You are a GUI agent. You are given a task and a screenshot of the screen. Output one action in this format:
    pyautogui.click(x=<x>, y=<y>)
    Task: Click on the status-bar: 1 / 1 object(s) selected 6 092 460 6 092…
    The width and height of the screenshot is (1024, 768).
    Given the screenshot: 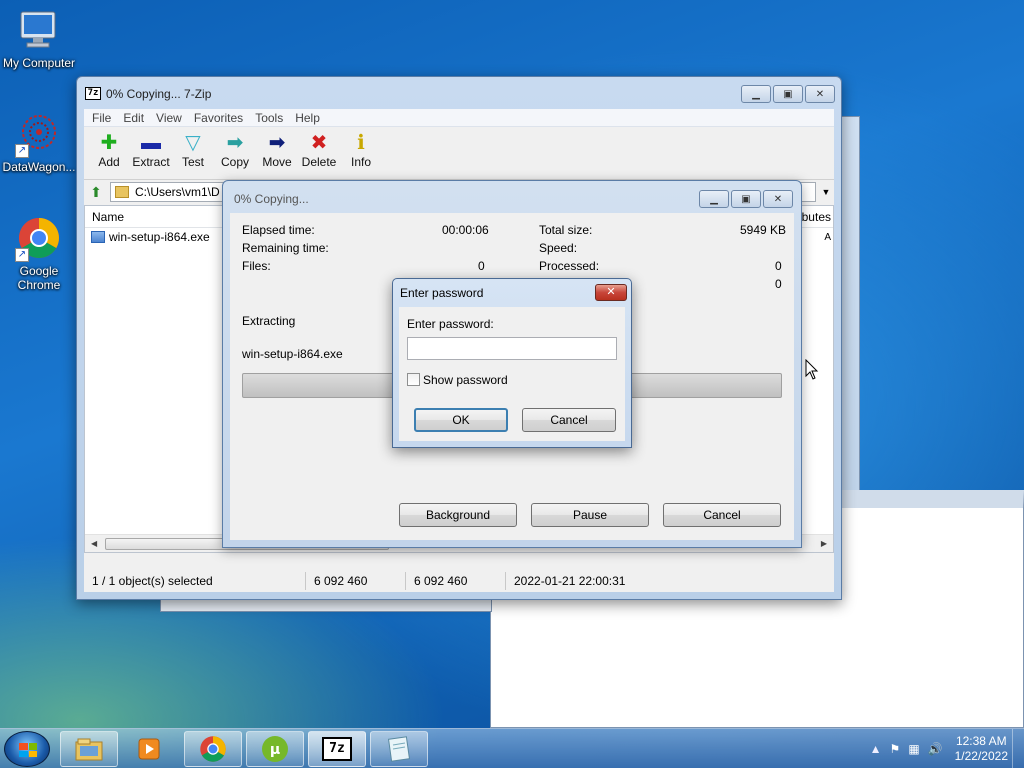 What is the action you would take?
    pyautogui.click(x=459, y=581)
    